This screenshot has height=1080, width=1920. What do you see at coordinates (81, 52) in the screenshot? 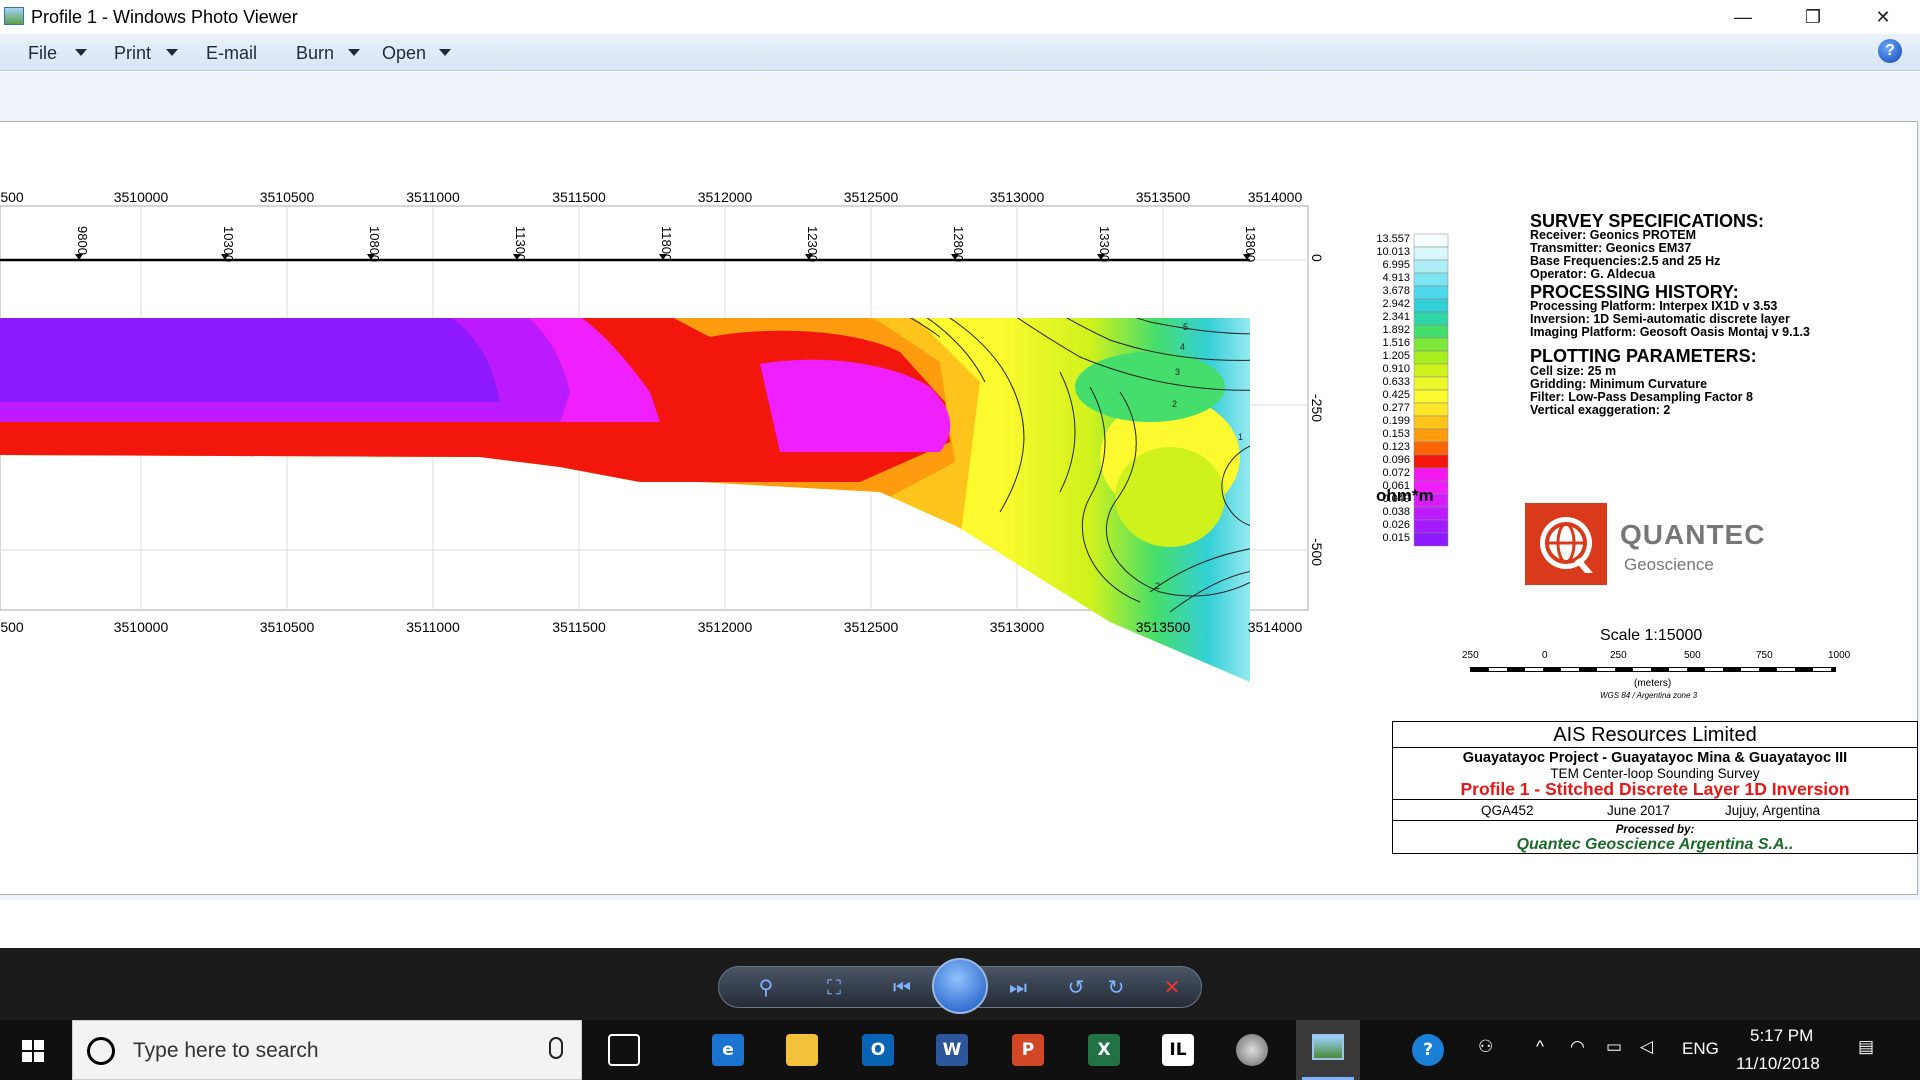
I see `file-dropdown-icon` at bounding box center [81, 52].